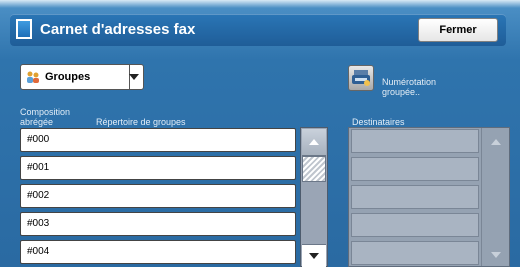 This screenshot has width=520, height=267. What do you see at coordinates (378, 122) in the screenshot?
I see `recipients-column-header: Destinataires` at bounding box center [378, 122].